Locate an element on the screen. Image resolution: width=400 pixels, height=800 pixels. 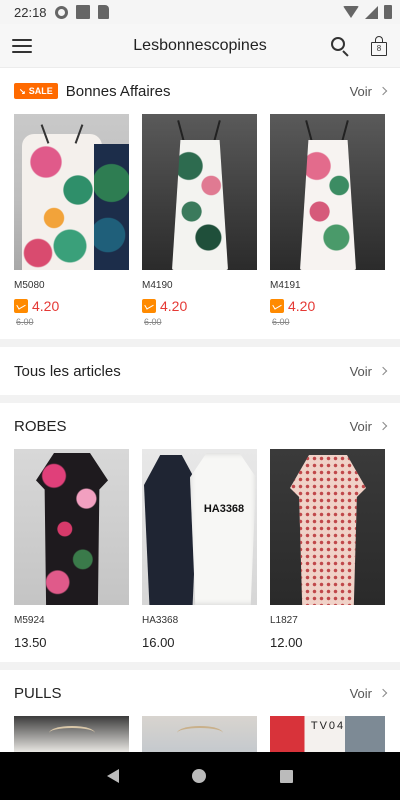
pulls-voir-link: Voir is located at coordinates (368, 693).